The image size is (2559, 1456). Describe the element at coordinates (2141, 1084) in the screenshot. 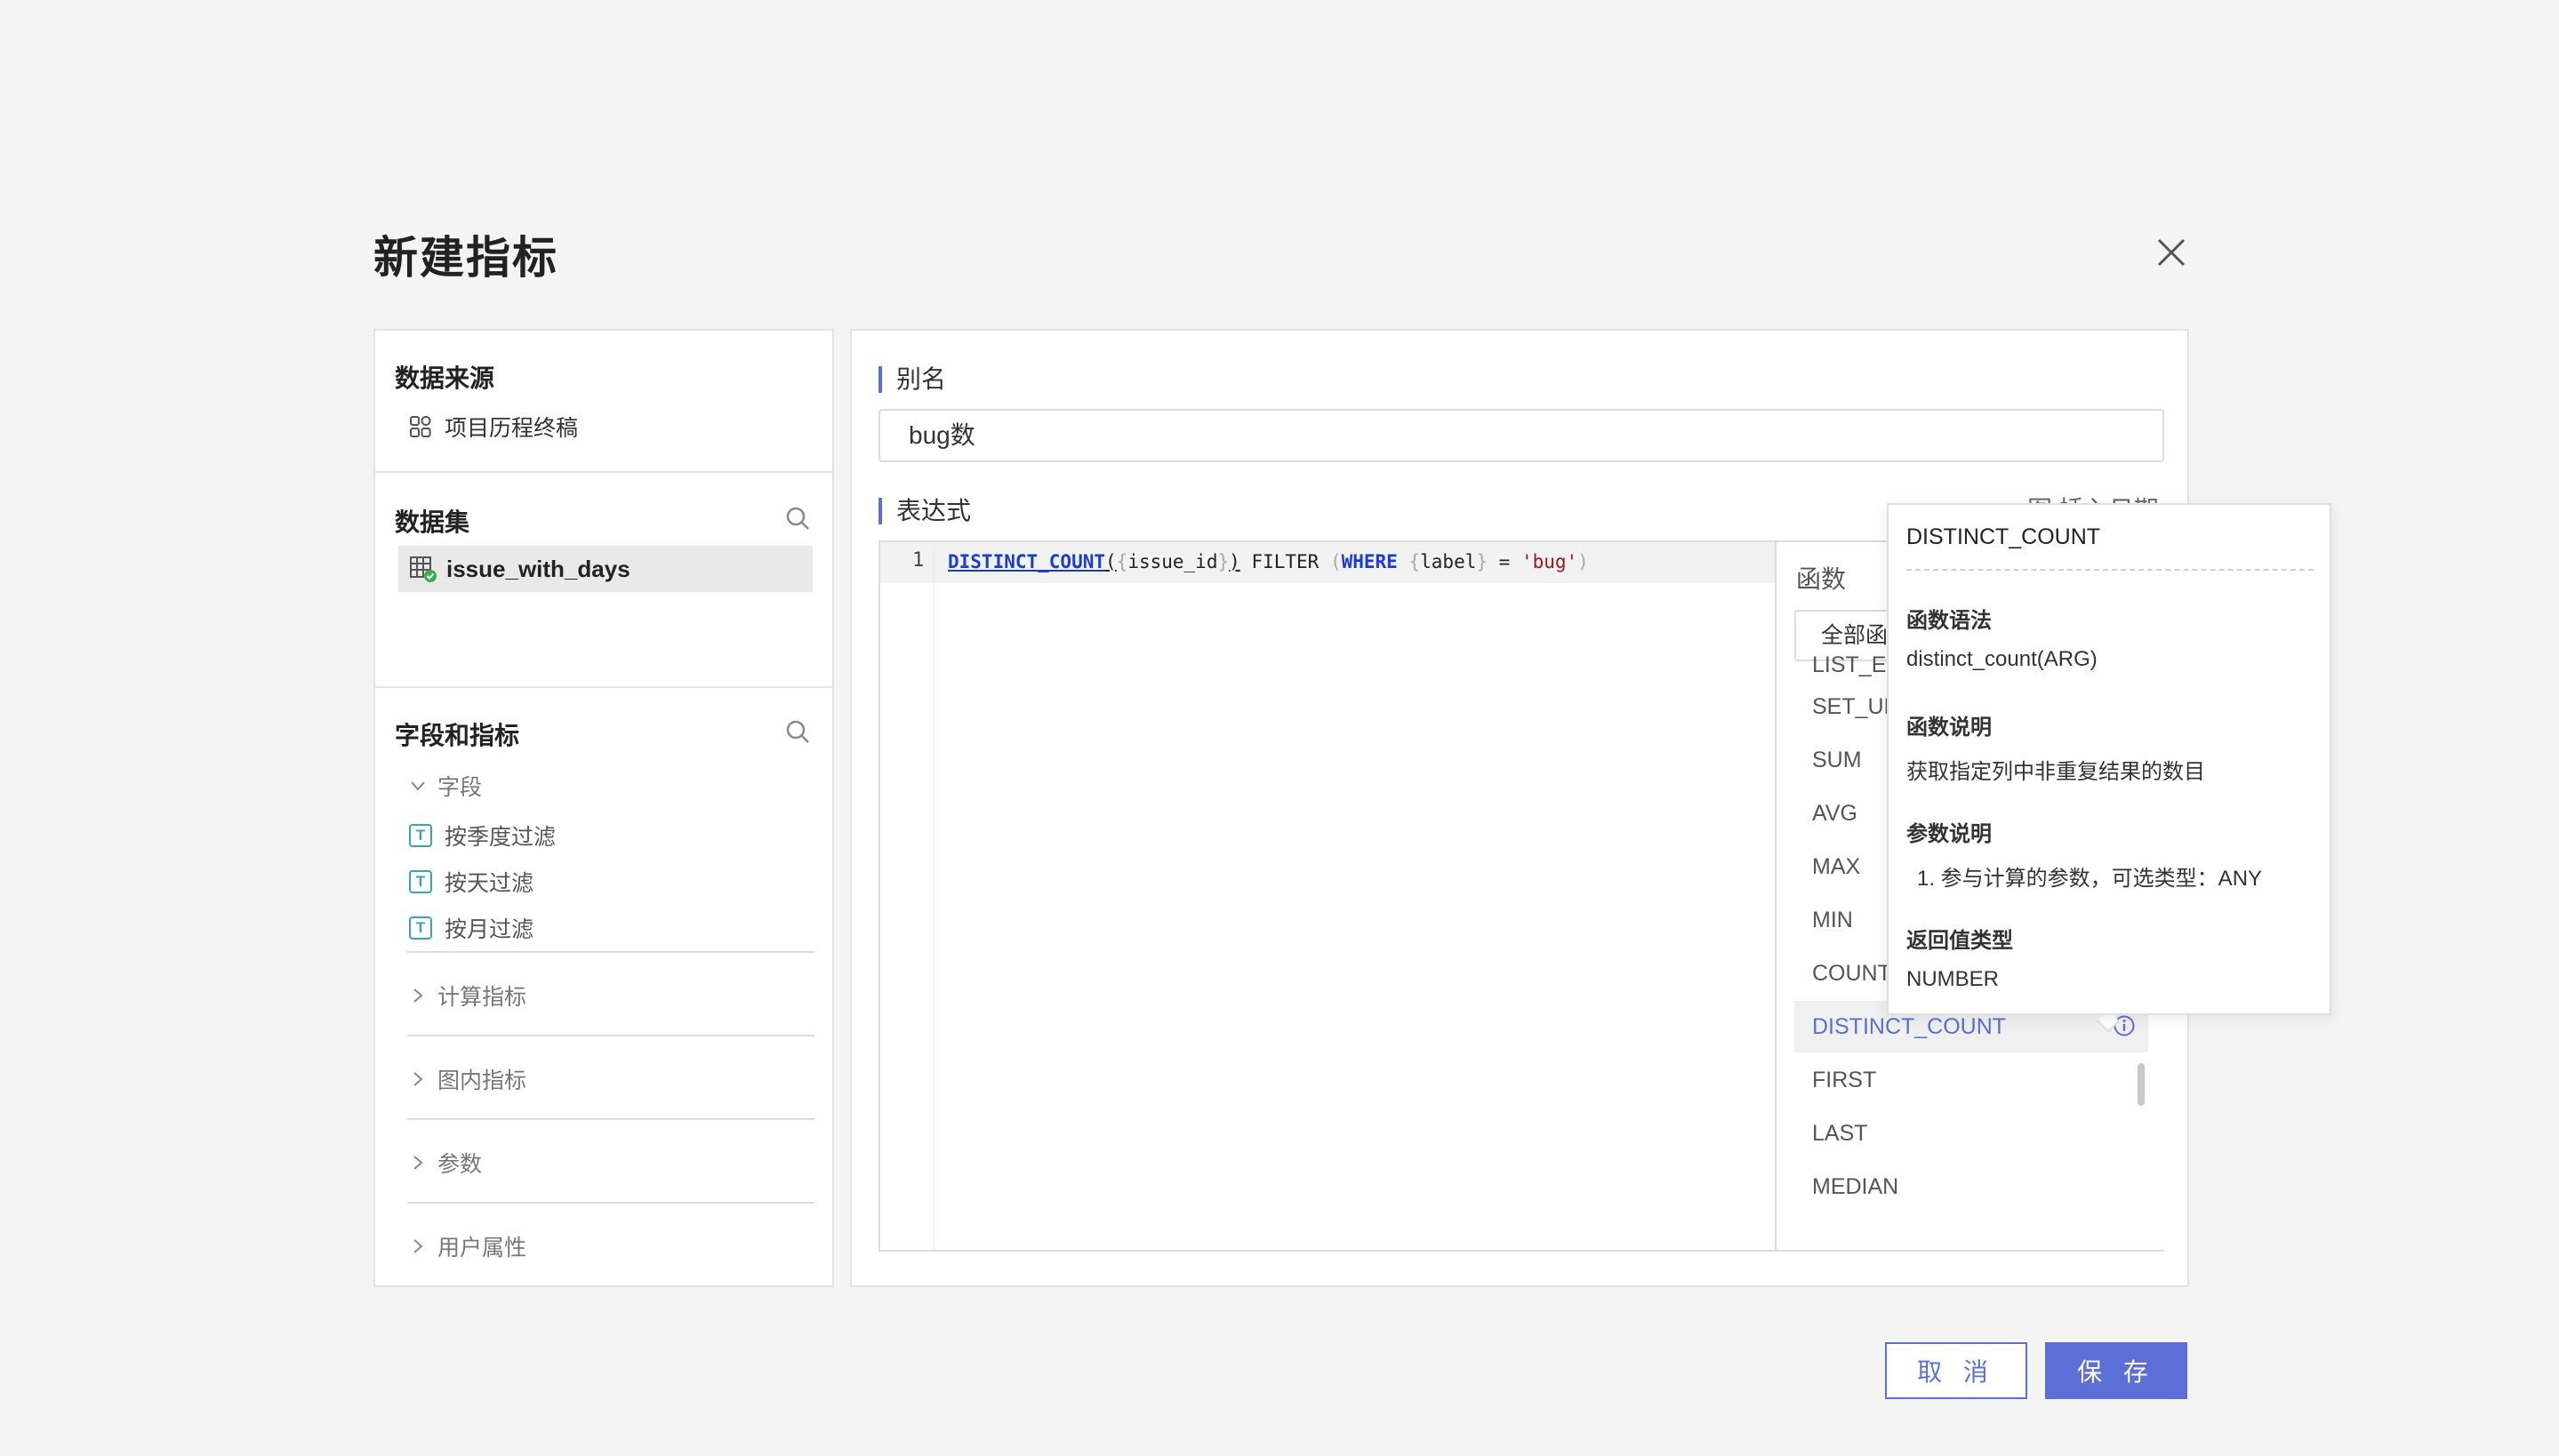

I see `scrollbar-thumb` at that location.